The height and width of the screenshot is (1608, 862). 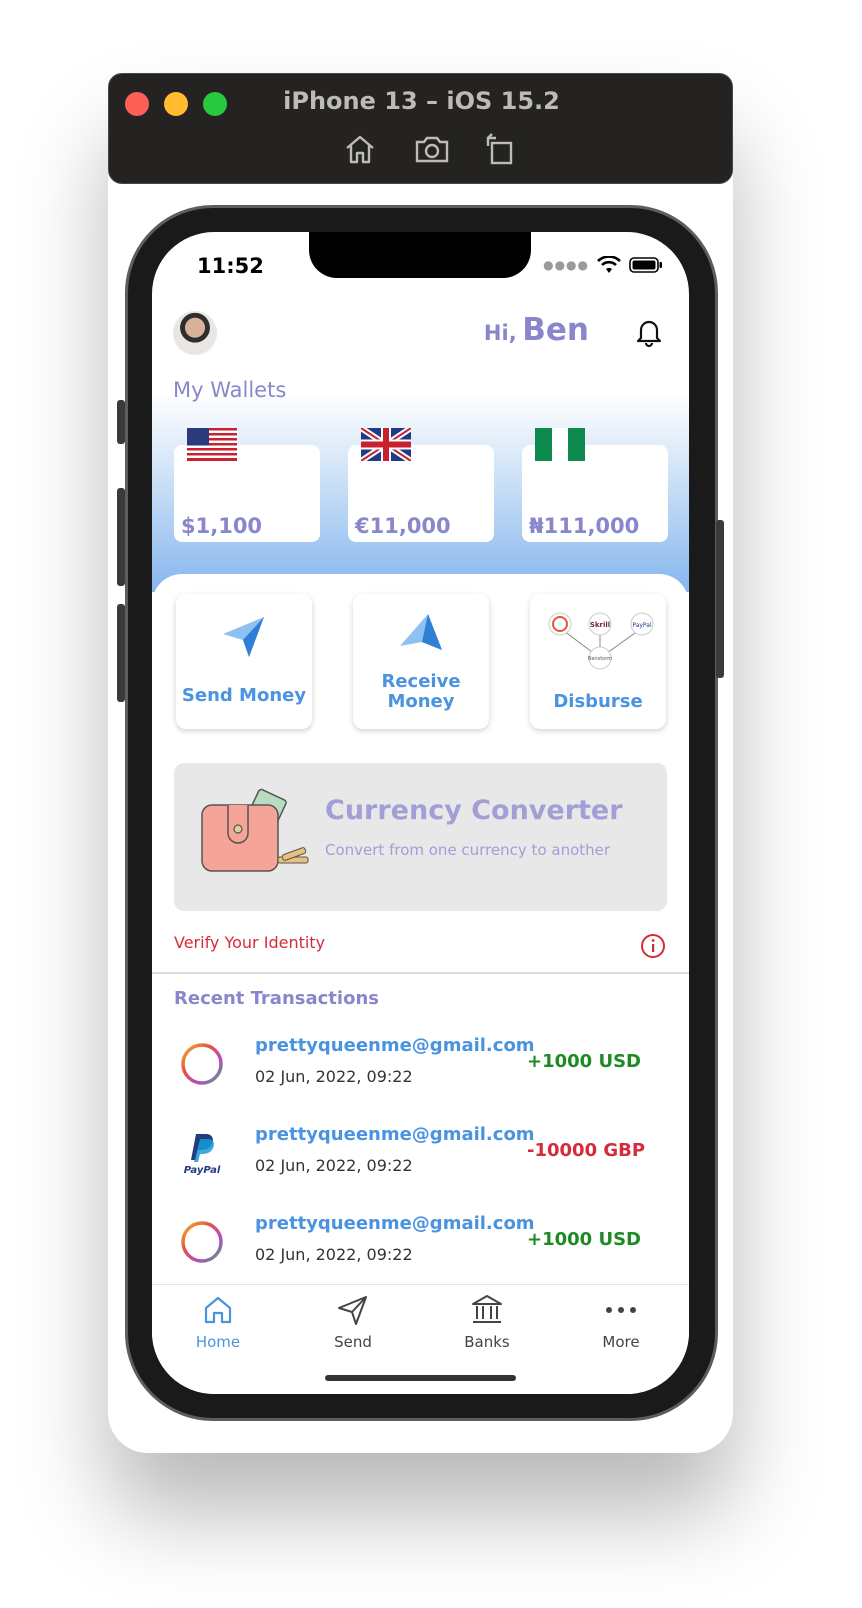 I want to click on tab-label: More, so click(x=621, y=1342).